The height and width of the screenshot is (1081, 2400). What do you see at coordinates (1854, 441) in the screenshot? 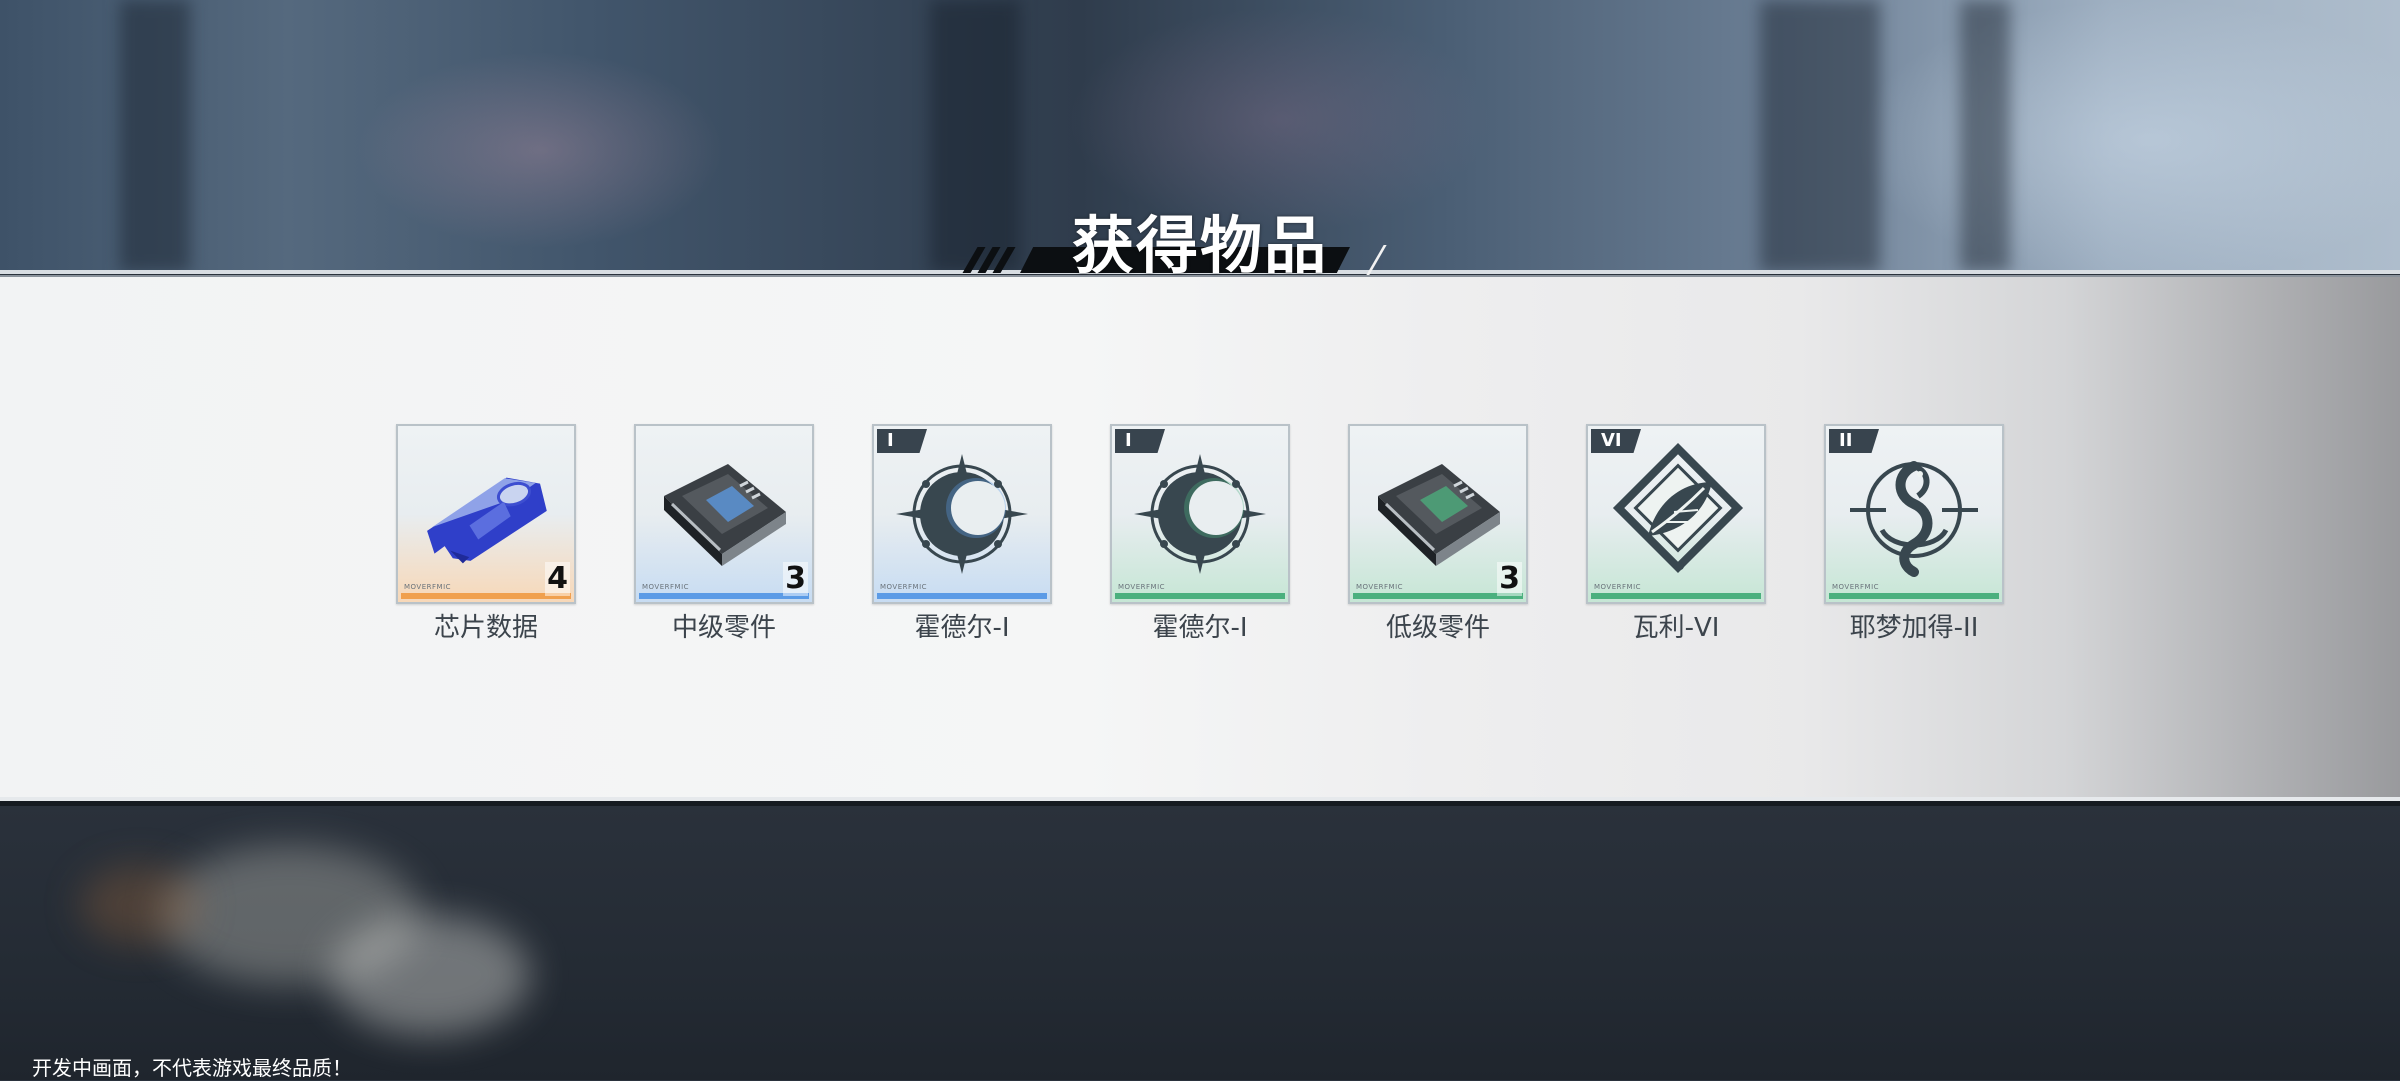
I see `tier-badge: II` at bounding box center [1854, 441].